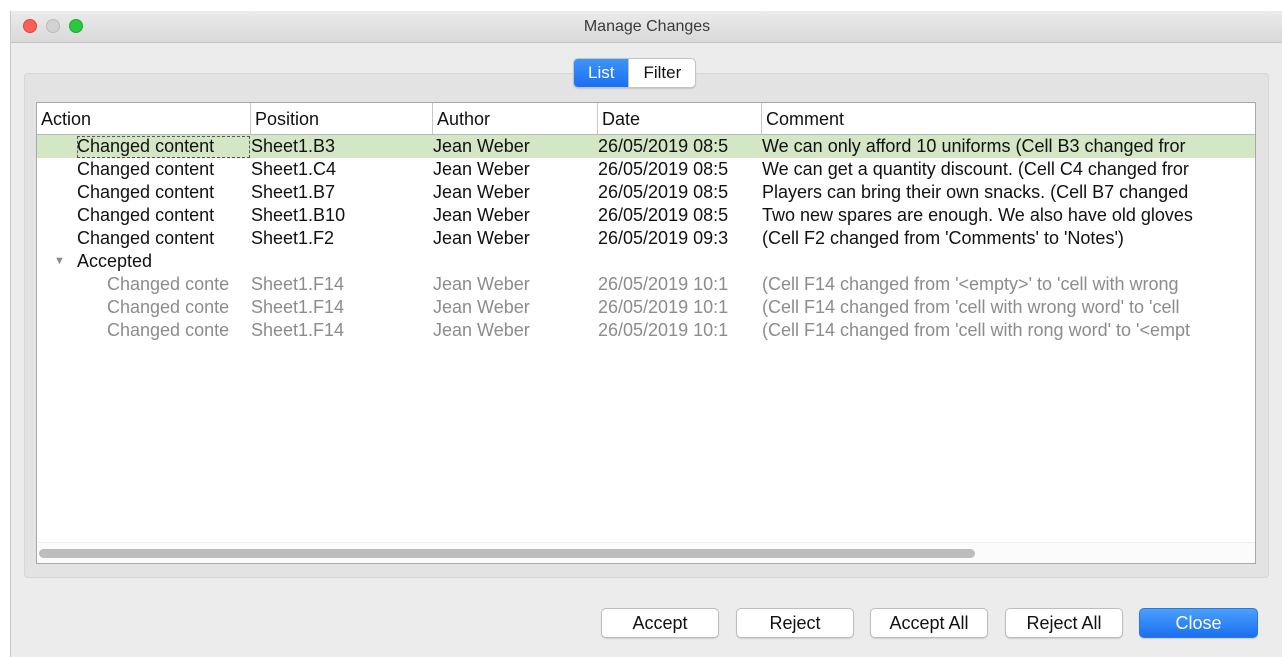 The image size is (1282, 657). What do you see at coordinates (294, 169) in the screenshot?
I see `cell-position: Sheet1.C4` at bounding box center [294, 169].